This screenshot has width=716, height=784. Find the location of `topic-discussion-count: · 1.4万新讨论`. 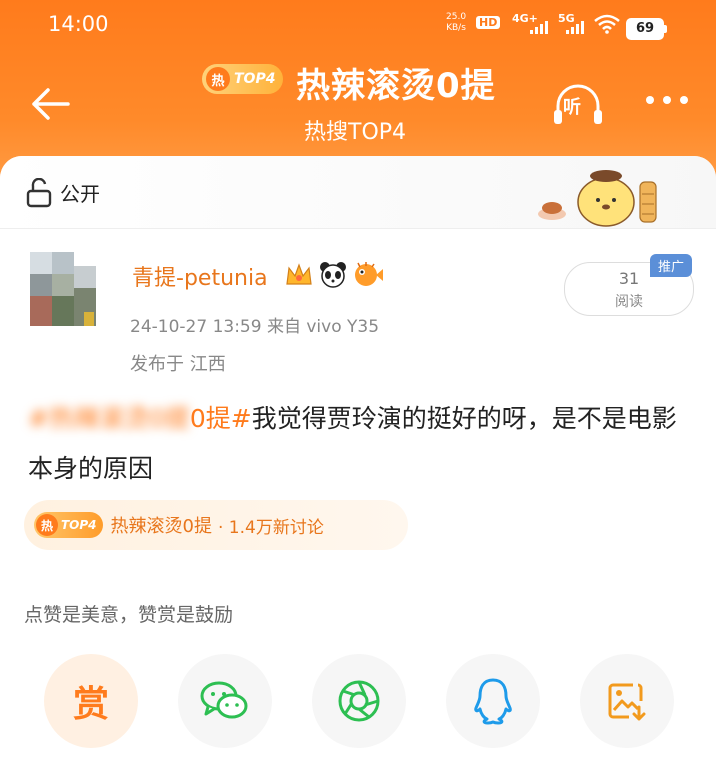

topic-discussion-count: · 1.4万新讨论 is located at coordinates (270, 527).